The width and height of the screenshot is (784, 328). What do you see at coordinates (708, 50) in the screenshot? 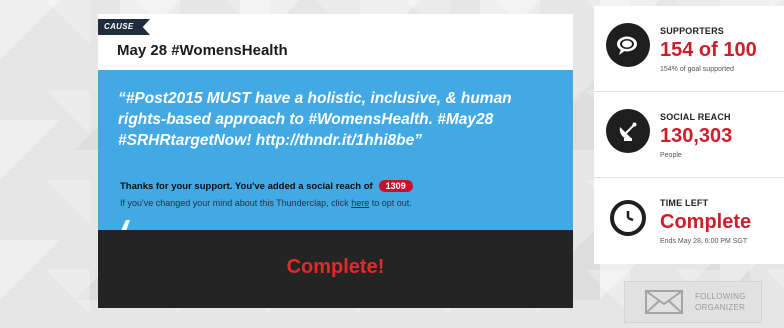
I see `supporters-value: 154 of 100` at bounding box center [708, 50].